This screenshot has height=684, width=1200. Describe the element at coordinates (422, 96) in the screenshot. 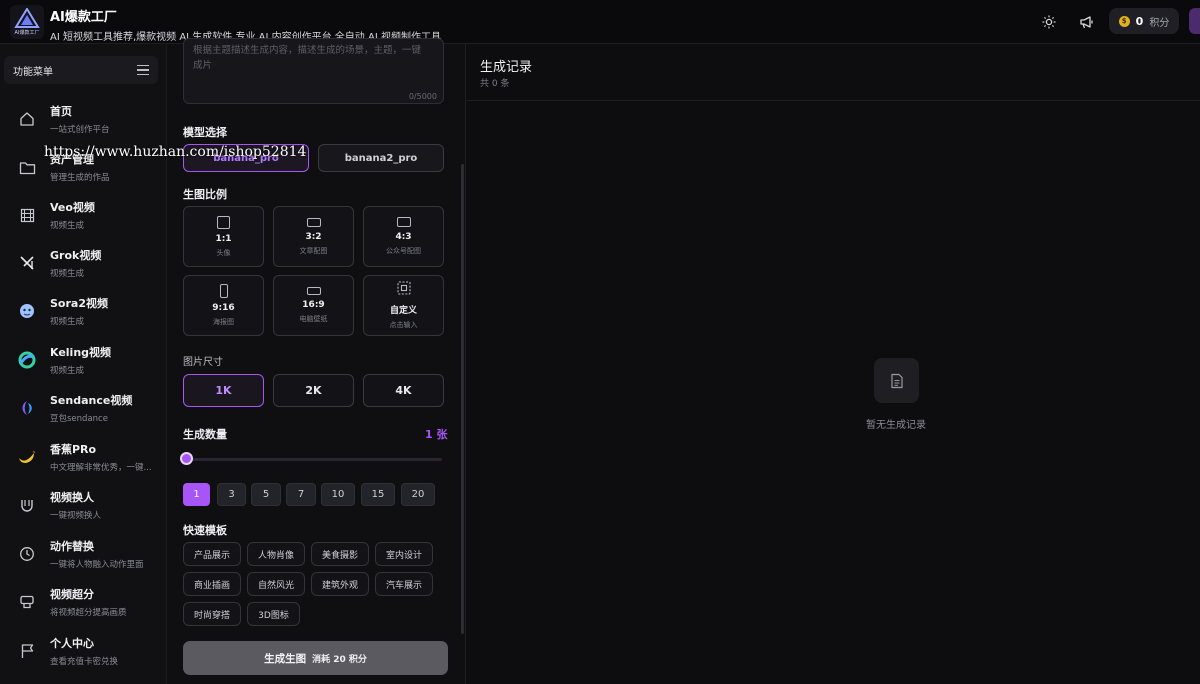

I see `prompt-char-count: 0/5000` at that location.